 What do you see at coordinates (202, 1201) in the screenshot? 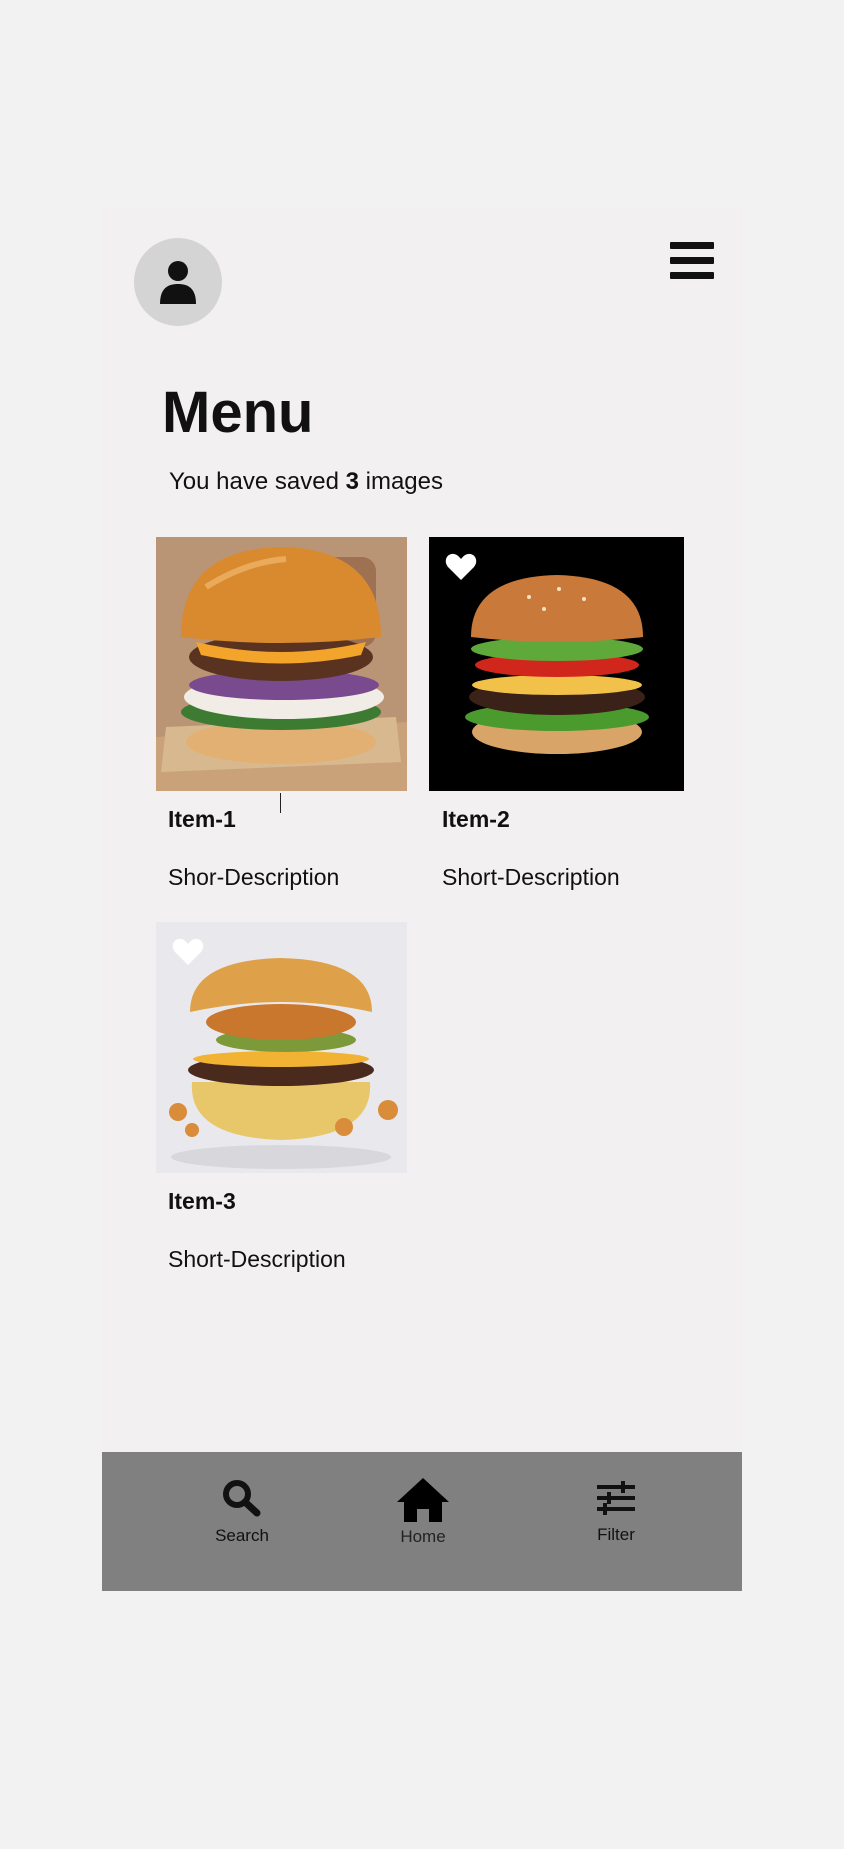
I see `item-title: Item-3` at bounding box center [202, 1201].